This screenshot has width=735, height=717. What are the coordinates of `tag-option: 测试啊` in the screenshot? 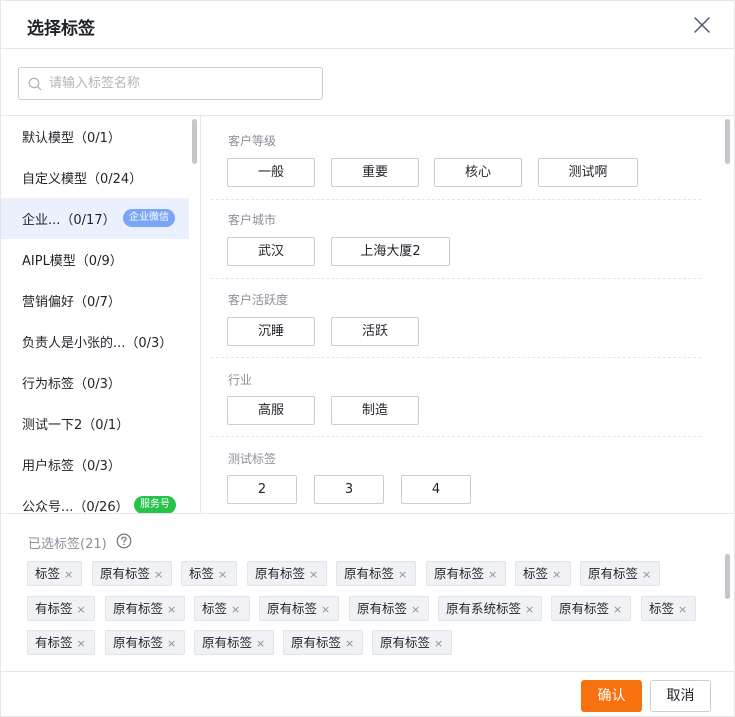 It's located at (588, 172).